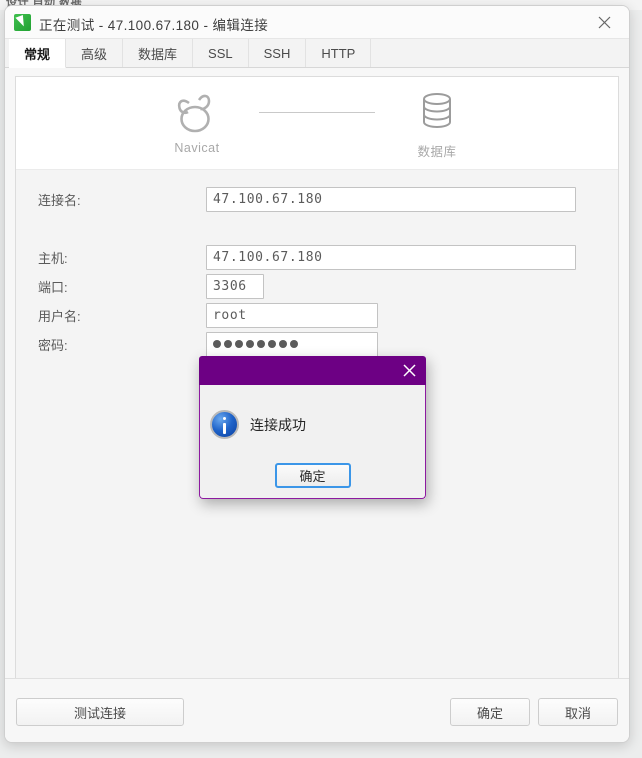 The image size is (642, 758). What do you see at coordinates (224, 424) in the screenshot?
I see `info-icon` at bounding box center [224, 424].